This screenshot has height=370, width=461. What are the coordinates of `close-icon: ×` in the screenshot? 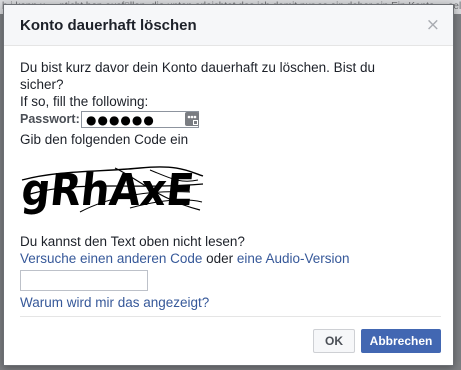 It's located at (433, 25).